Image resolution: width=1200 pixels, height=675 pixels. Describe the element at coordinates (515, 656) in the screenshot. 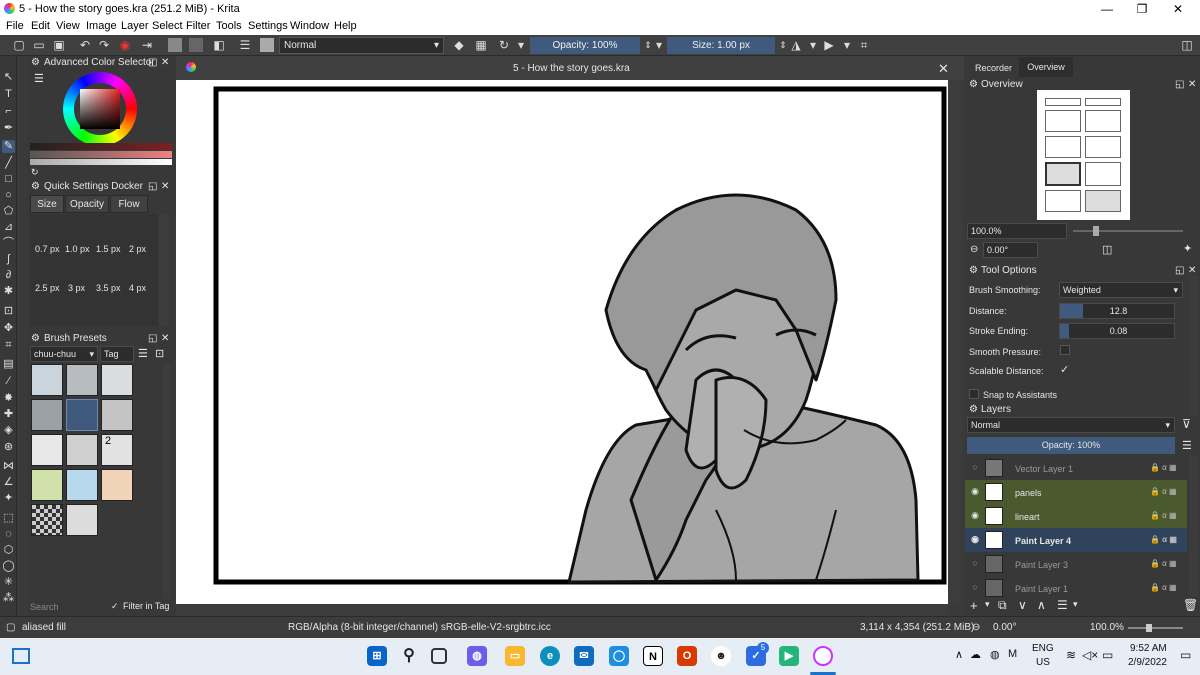

I see `file-explorer-icon: ▭` at that location.